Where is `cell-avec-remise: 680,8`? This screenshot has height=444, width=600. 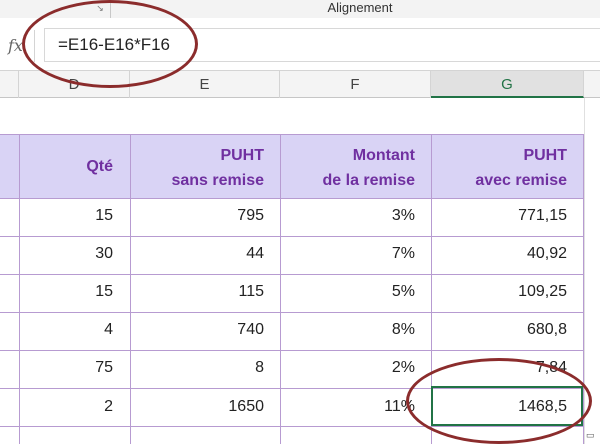 cell-avec-remise: 680,8 is located at coordinates (547, 330).